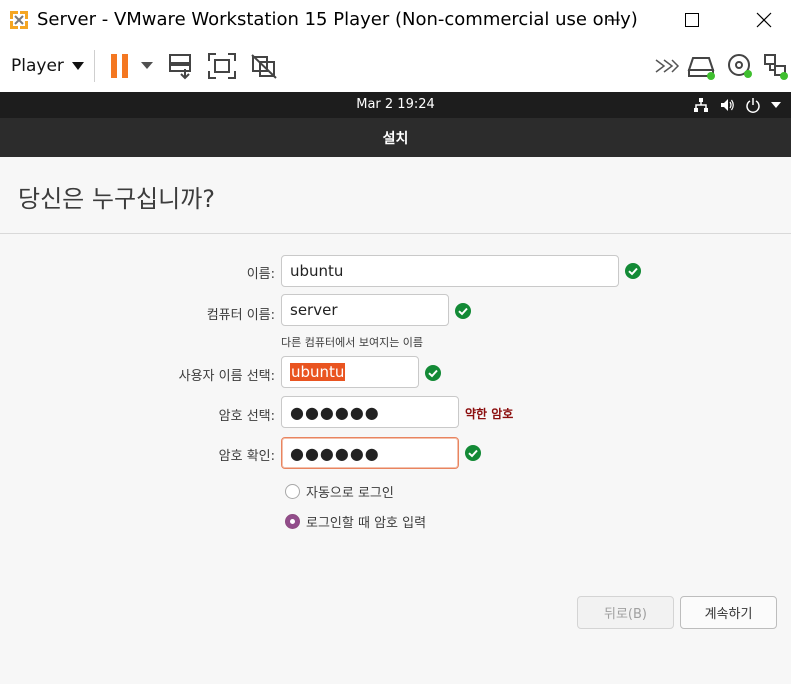  What do you see at coordinates (37, 66) in the screenshot?
I see `player-menu-label: Player` at bounding box center [37, 66].